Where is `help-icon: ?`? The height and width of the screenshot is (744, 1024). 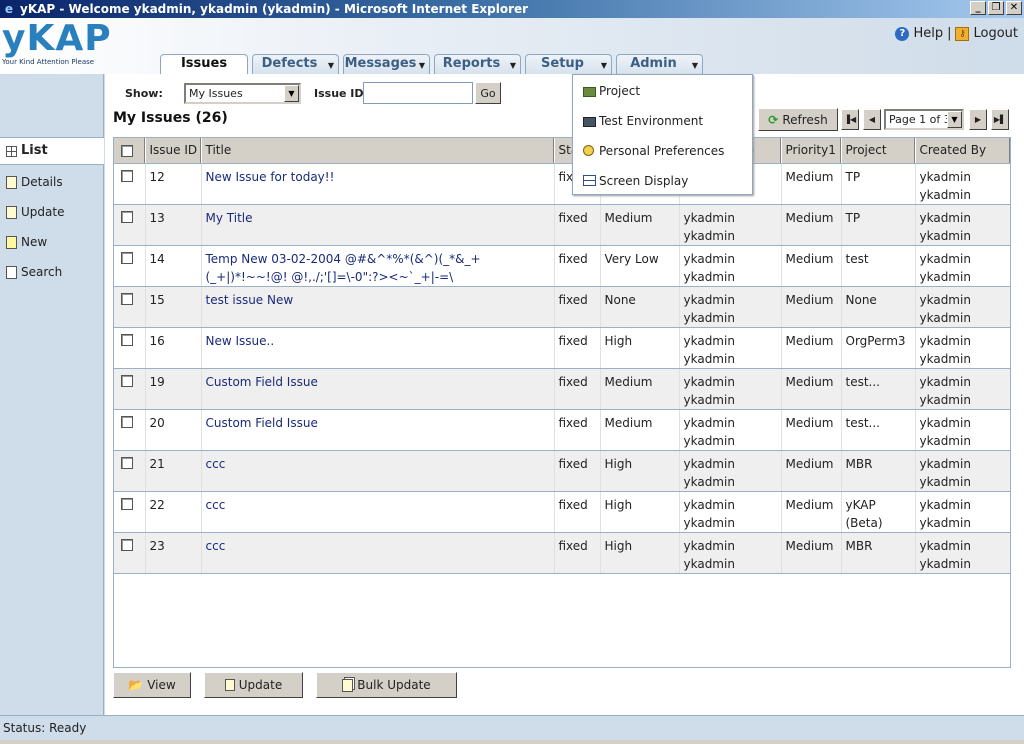 help-icon: ? is located at coordinates (902, 33).